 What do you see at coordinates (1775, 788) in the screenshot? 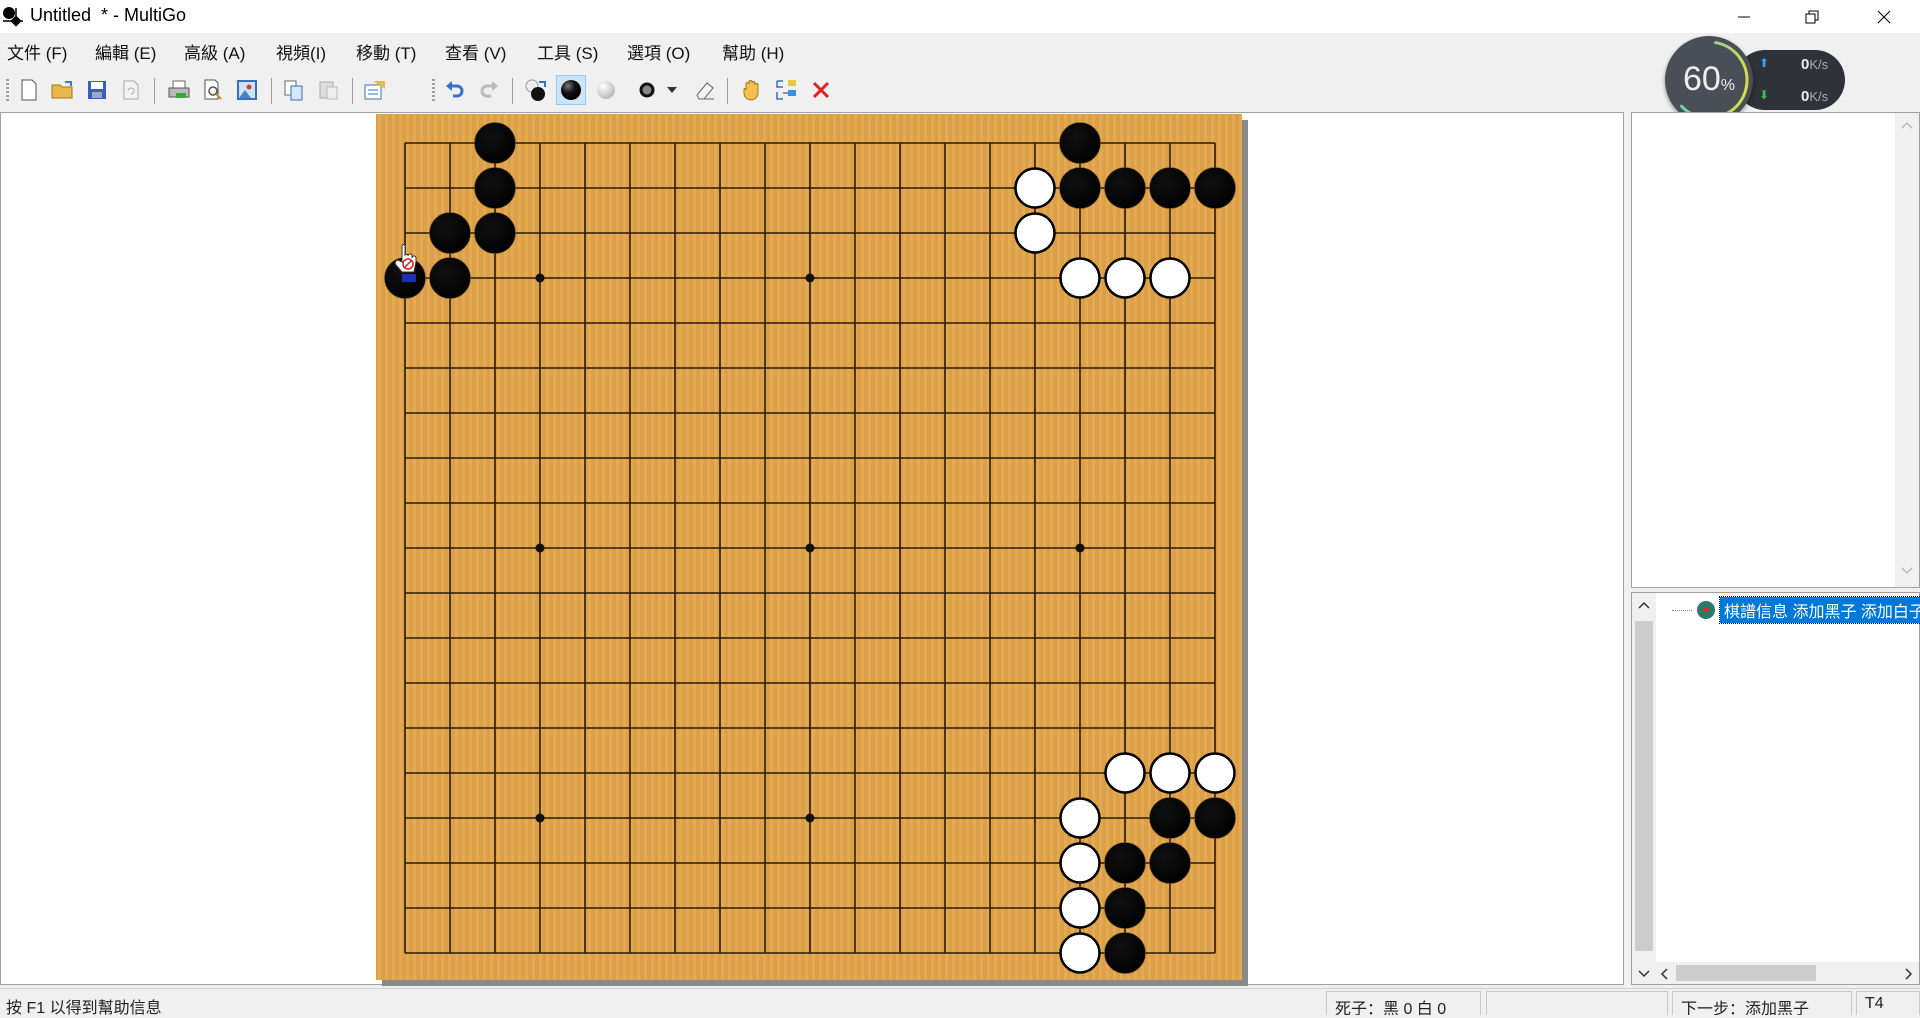
I see `game-tree-panel: 棋譜信息 添加黑子 添加白子` at bounding box center [1775, 788].